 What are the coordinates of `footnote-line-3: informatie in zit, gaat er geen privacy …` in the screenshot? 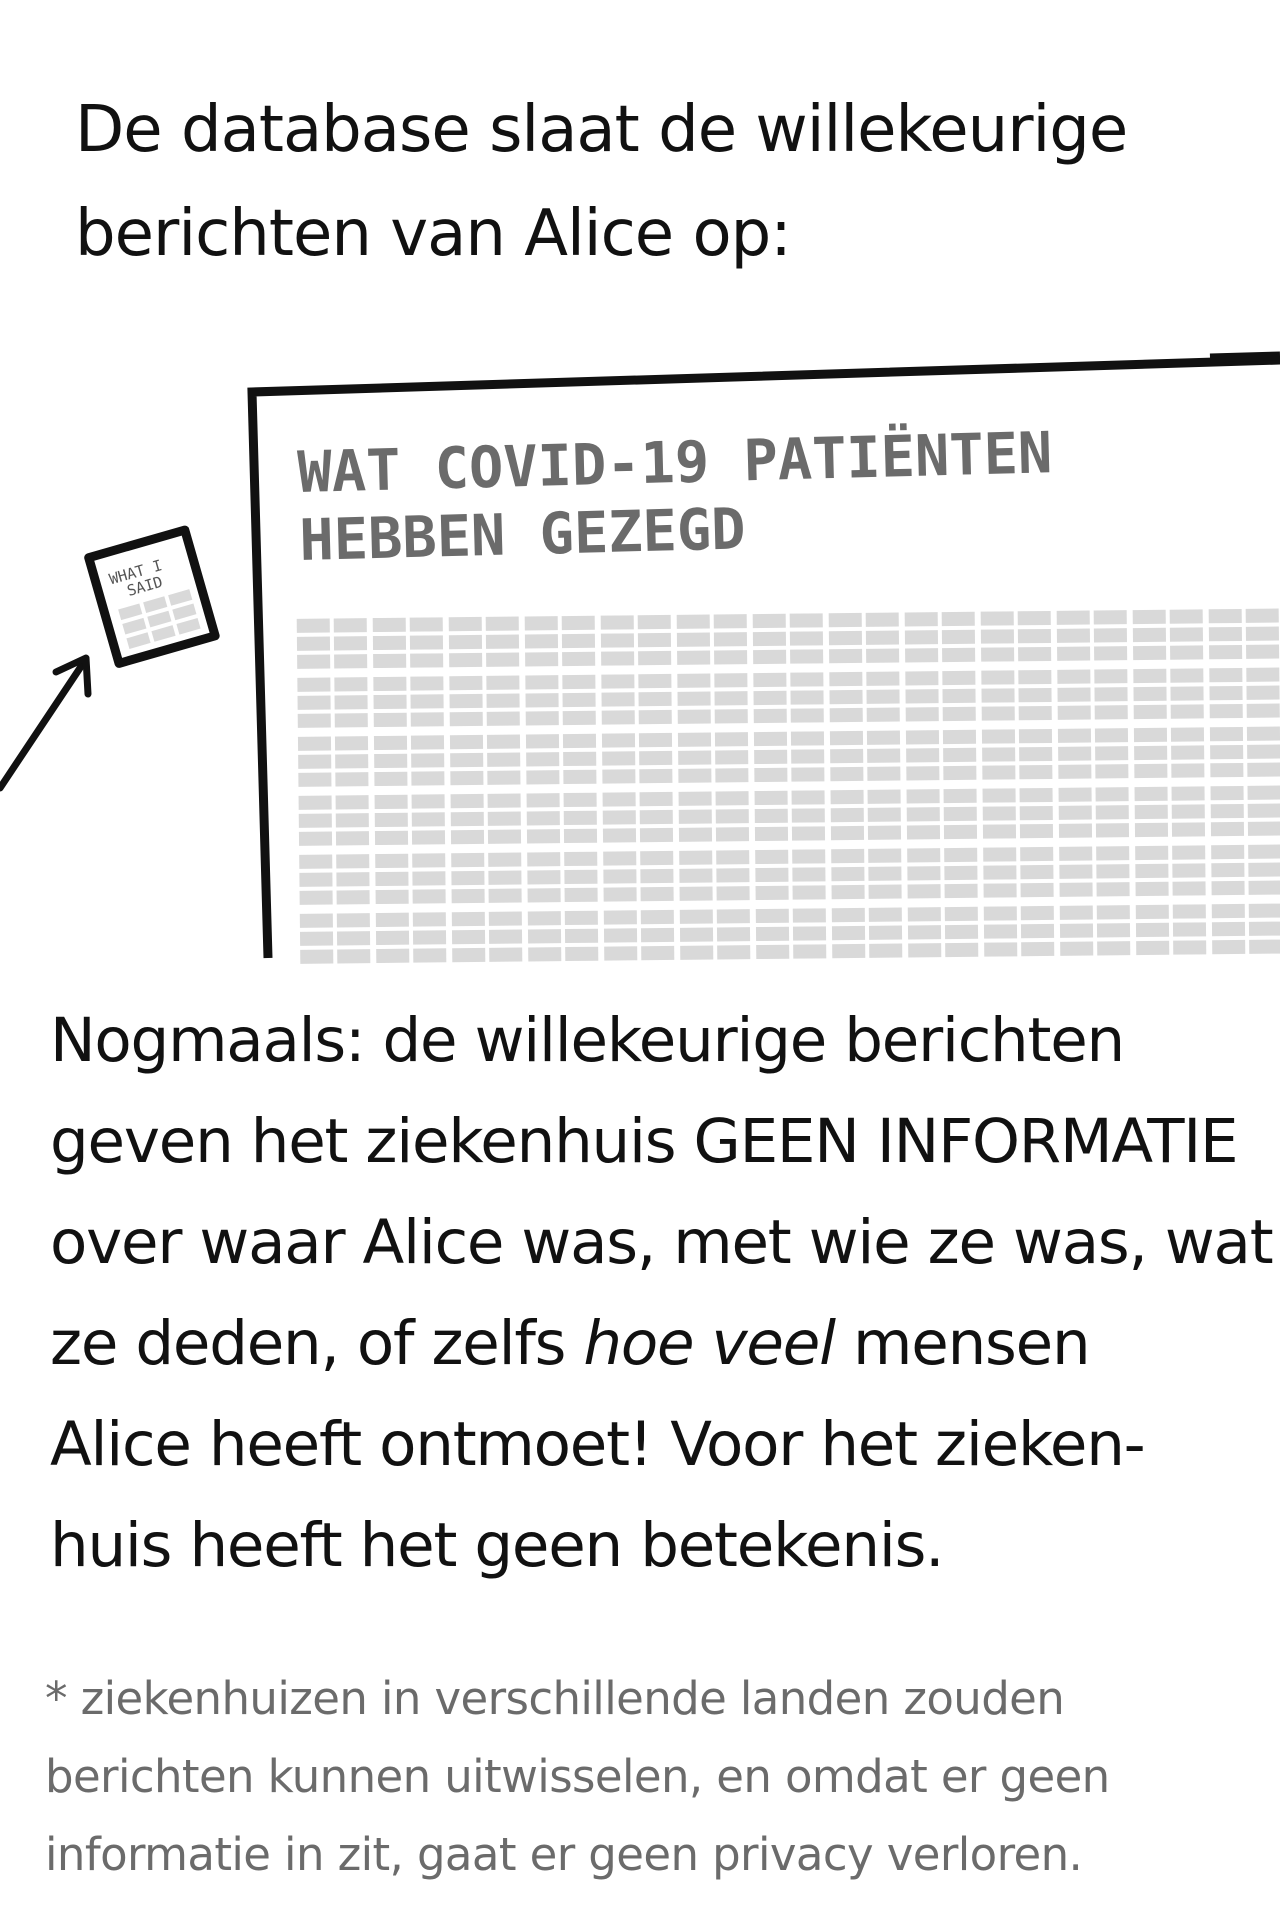 It's located at (564, 1854).